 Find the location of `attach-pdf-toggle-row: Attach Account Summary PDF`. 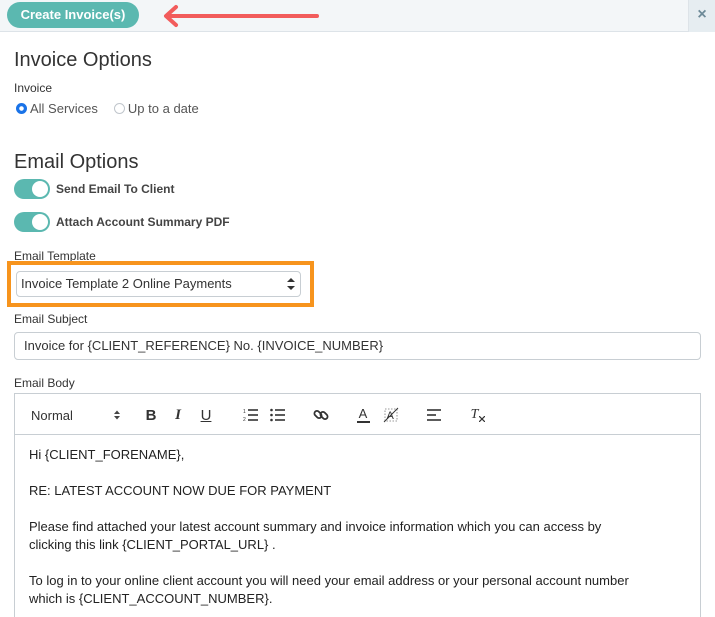

attach-pdf-toggle-row: Attach Account Summary PDF is located at coordinates (122, 222).